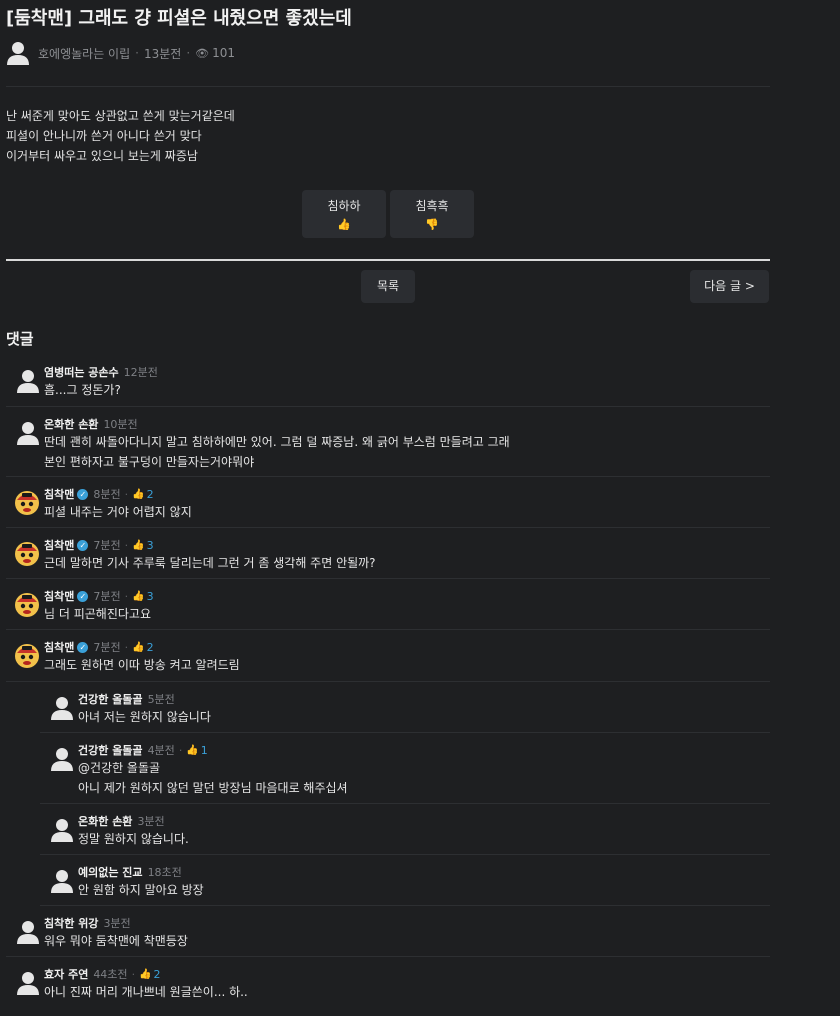 The width and height of the screenshot is (840, 1016). I want to click on post-body-line: 이거부터 싸우고 있으니 보는게 짜증남, so click(102, 156).